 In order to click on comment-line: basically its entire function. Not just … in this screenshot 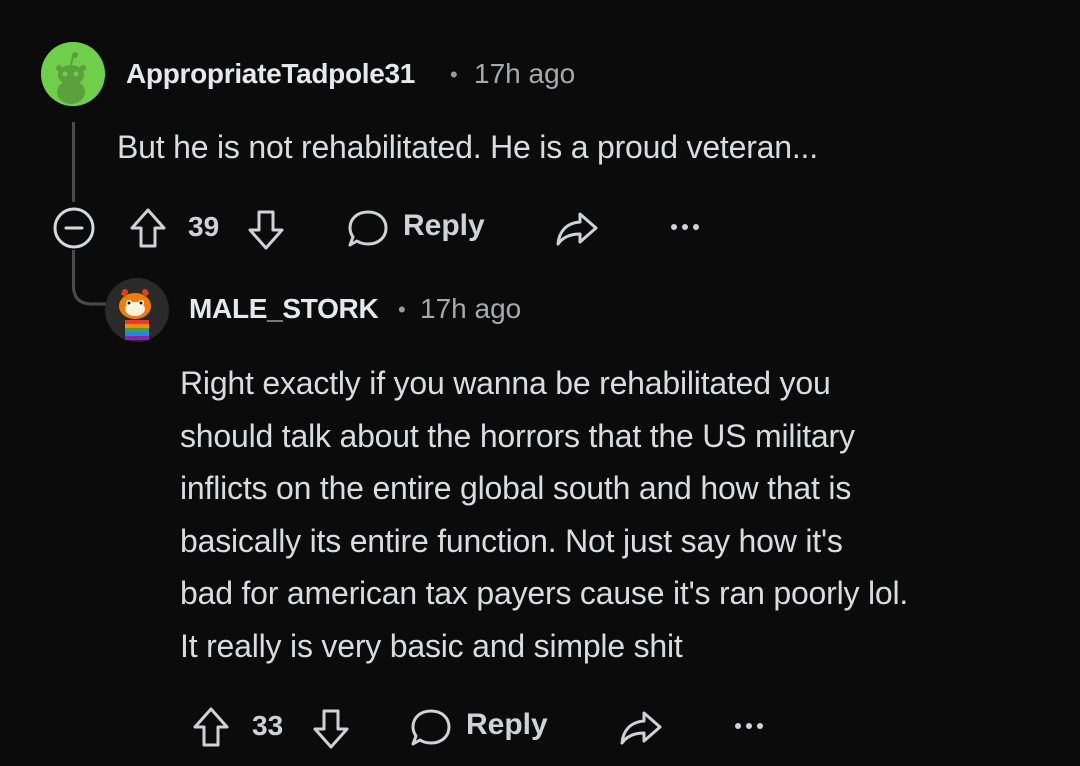, I will do `click(511, 540)`.